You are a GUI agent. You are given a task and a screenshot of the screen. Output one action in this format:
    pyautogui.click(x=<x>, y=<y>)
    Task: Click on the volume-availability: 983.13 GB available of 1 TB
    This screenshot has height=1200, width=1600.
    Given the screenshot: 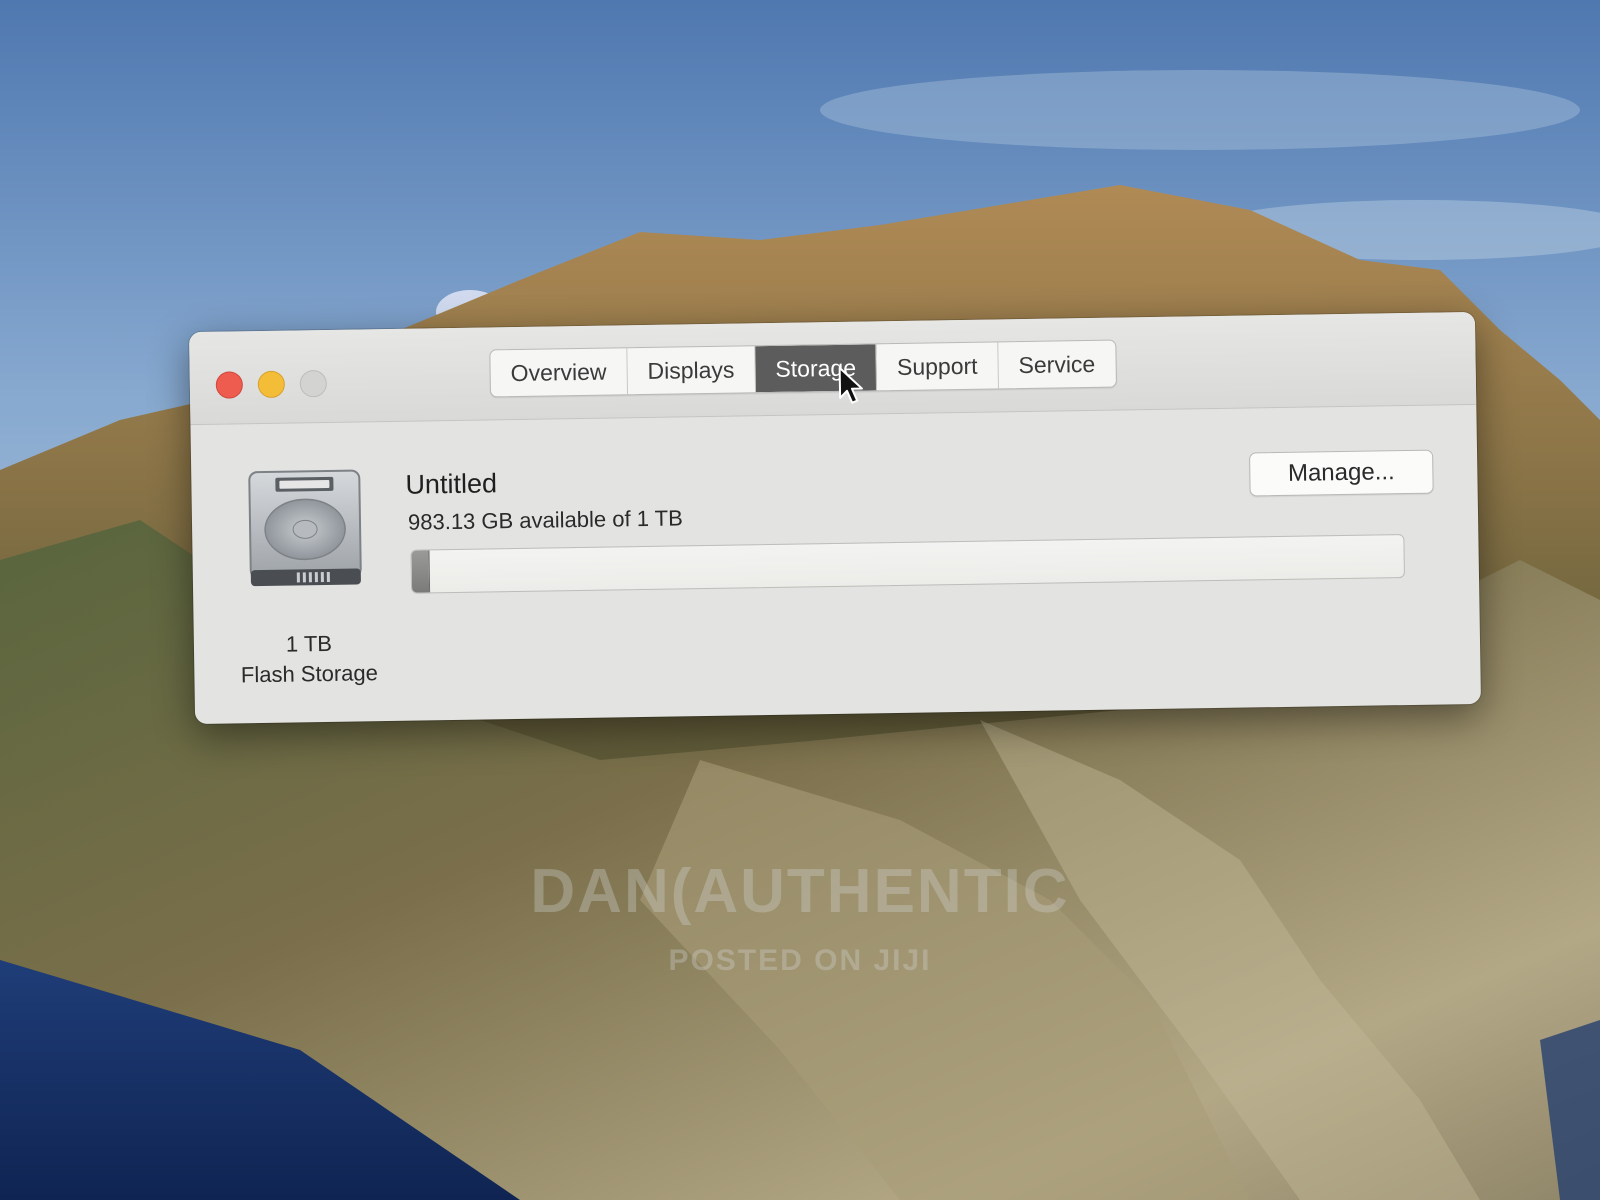 What is the action you would take?
    pyautogui.click(x=545, y=520)
    